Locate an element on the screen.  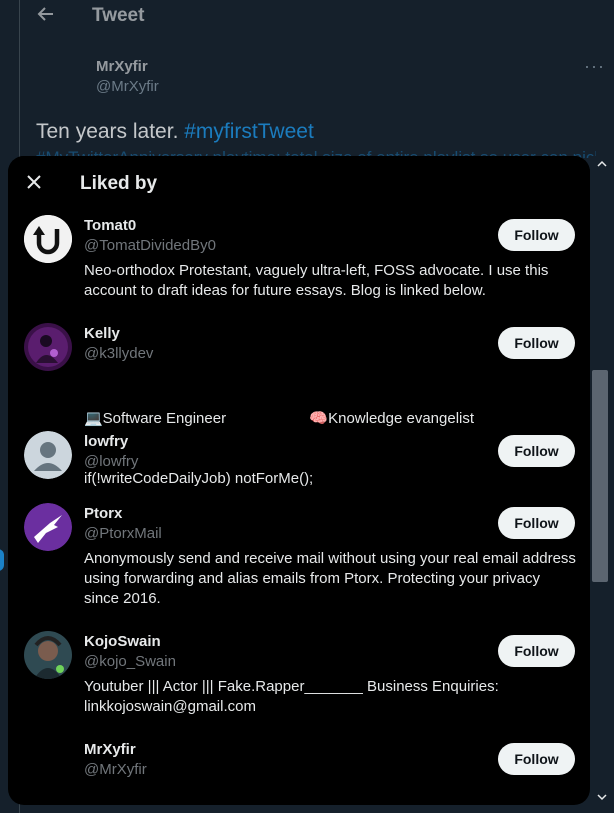
scroll-down-icon is located at coordinates (602, 797).